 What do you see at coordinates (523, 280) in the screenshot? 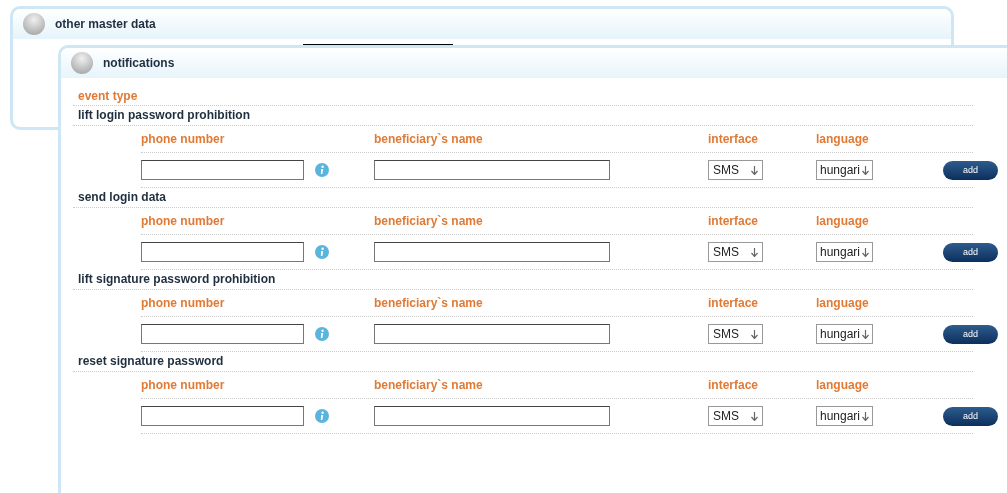
I see `event-type-name: lift signature password prohibition` at bounding box center [523, 280].